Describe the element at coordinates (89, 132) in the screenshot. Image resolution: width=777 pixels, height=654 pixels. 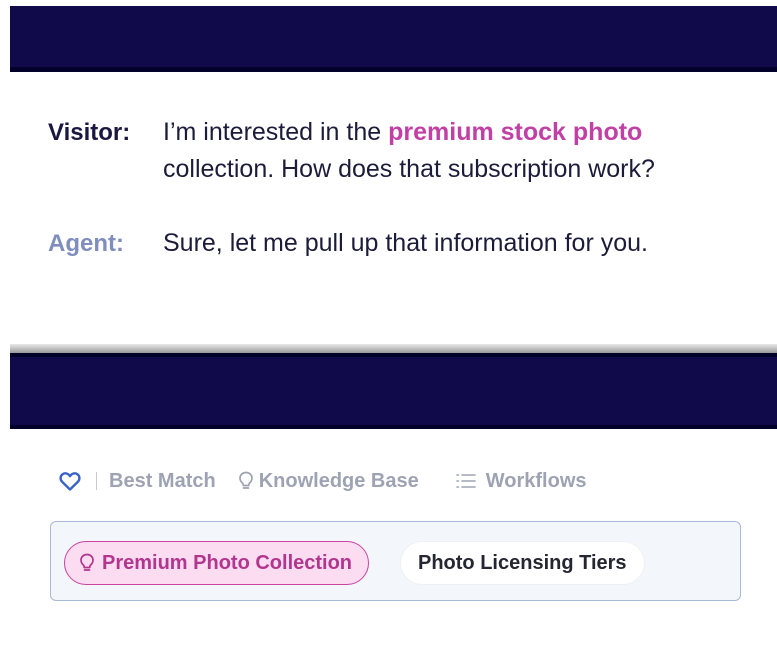
I see `visitor-label: Visitor:` at that location.